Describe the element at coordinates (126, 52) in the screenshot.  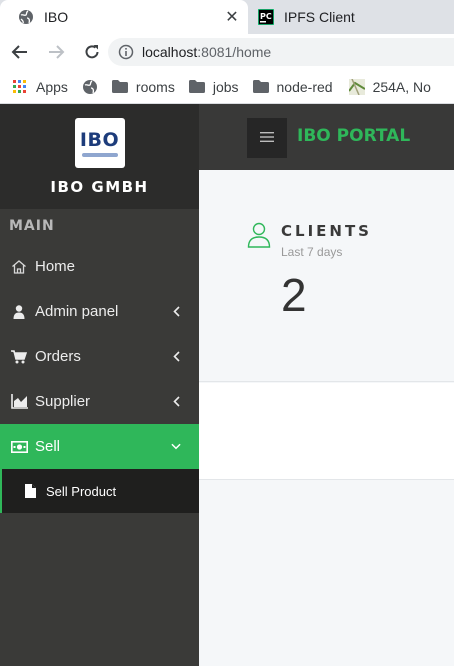
I see `info-icon` at that location.